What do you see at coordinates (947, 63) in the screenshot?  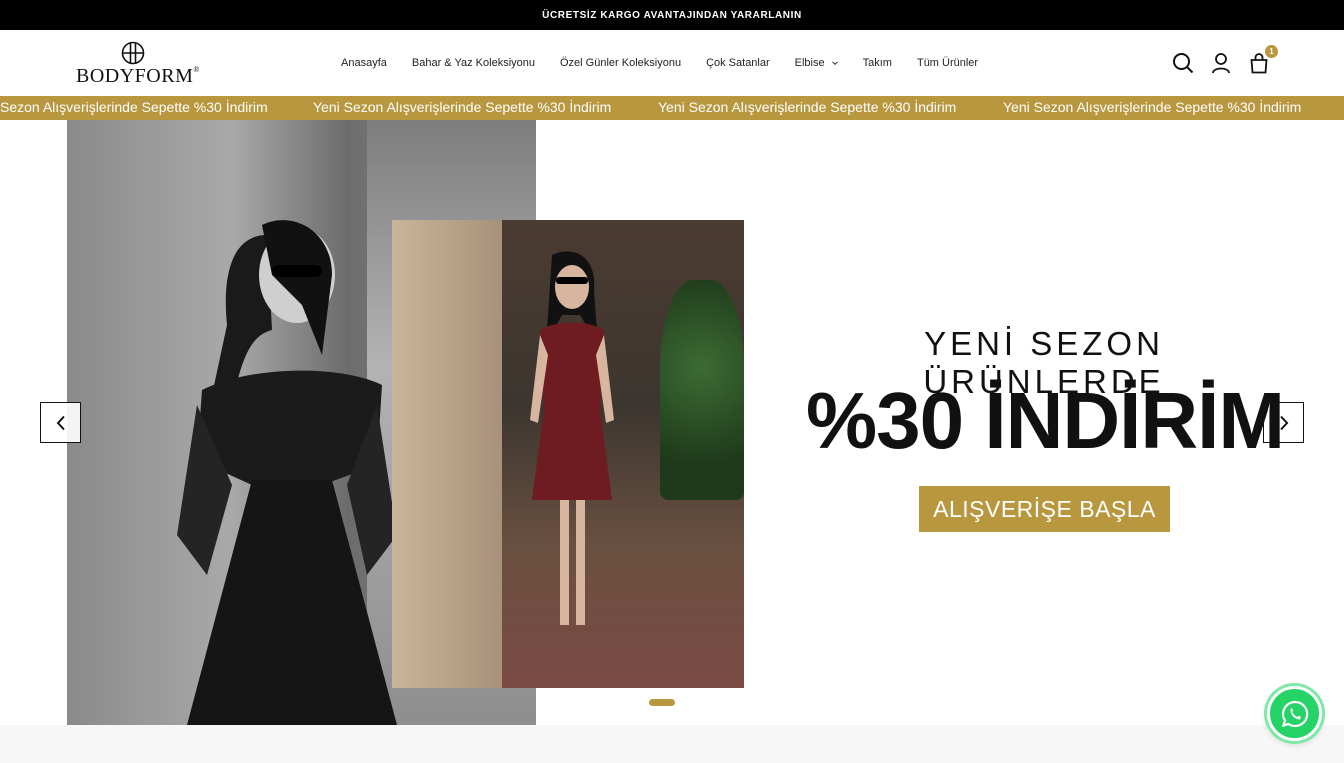 I see `nav-item-tum-urunler: Tüm Ürünler` at bounding box center [947, 63].